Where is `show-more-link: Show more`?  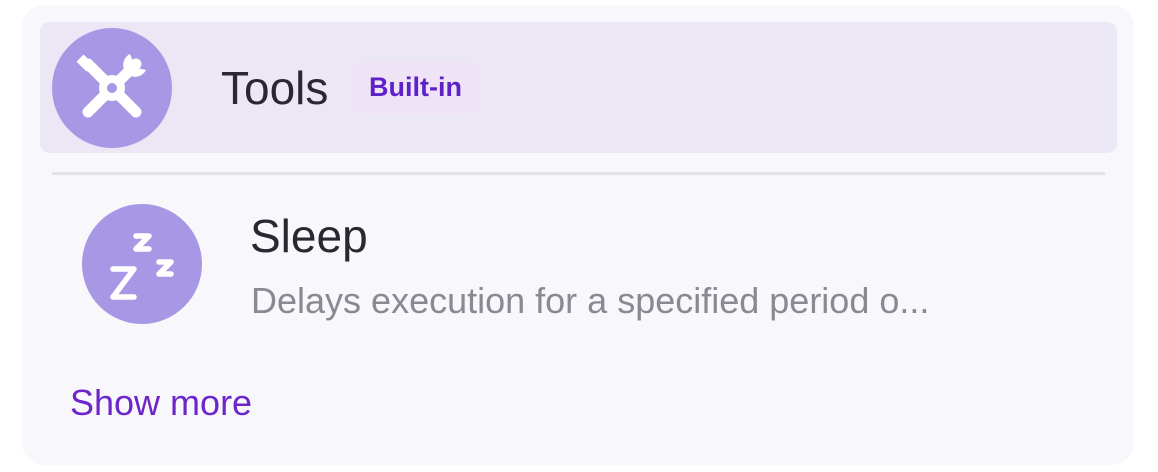
show-more-link: Show more is located at coordinates (161, 403).